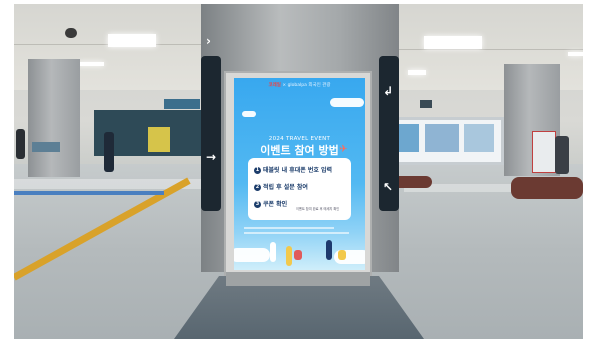 This screenshot has width=595, height=345. Describe the element at coordinates (159, 139) in the screenshot. I see `vending-machine` at that location.